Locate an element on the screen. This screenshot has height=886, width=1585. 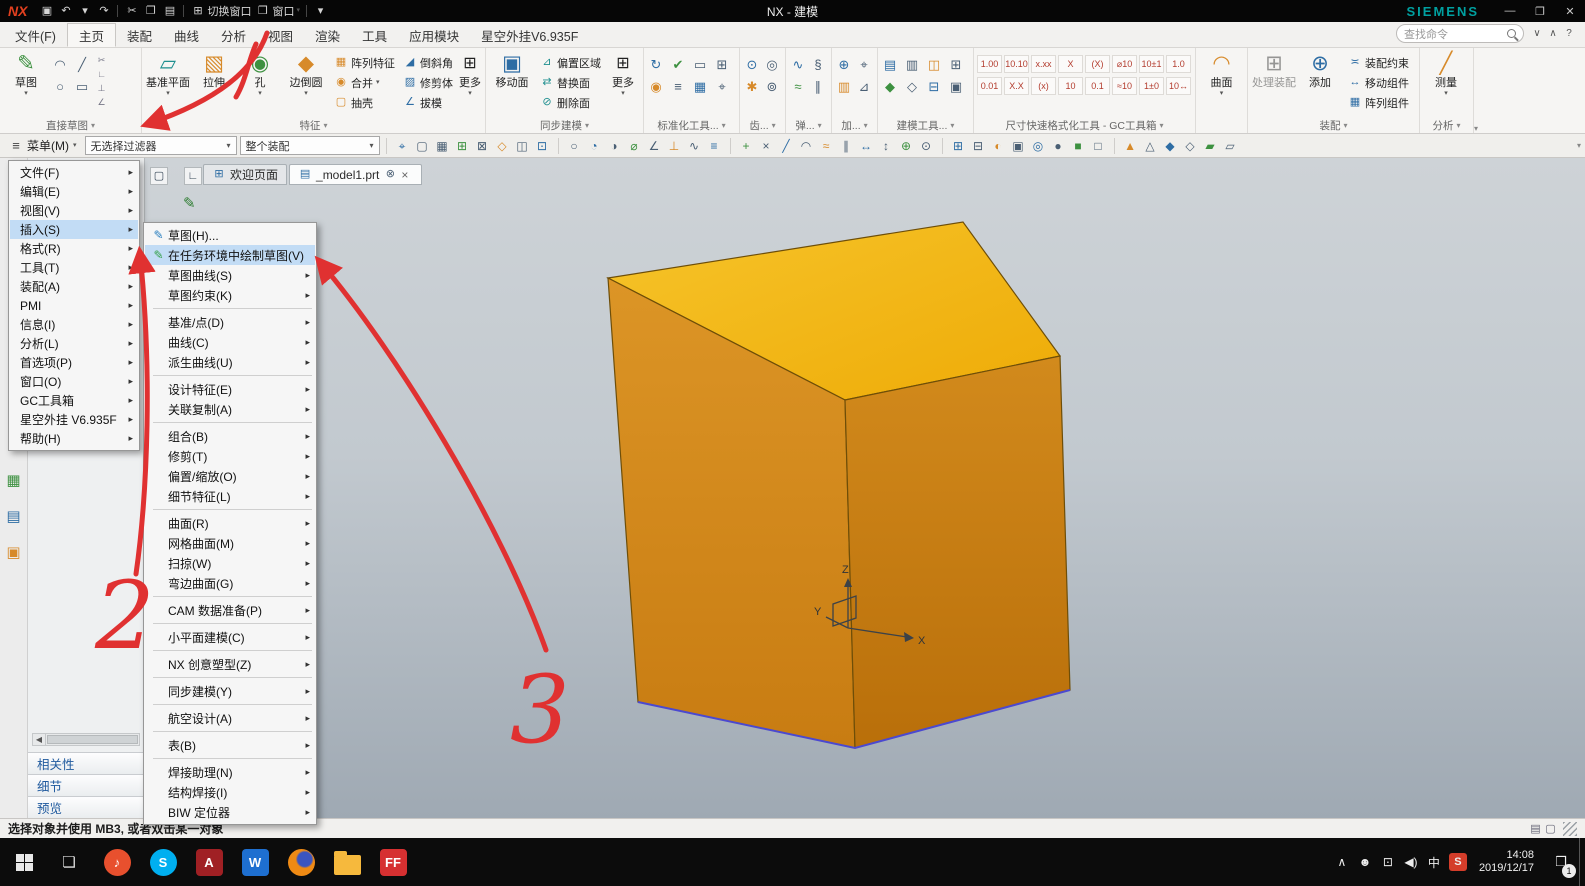
tab-view: 视图 is located at coordinates (280, 35).